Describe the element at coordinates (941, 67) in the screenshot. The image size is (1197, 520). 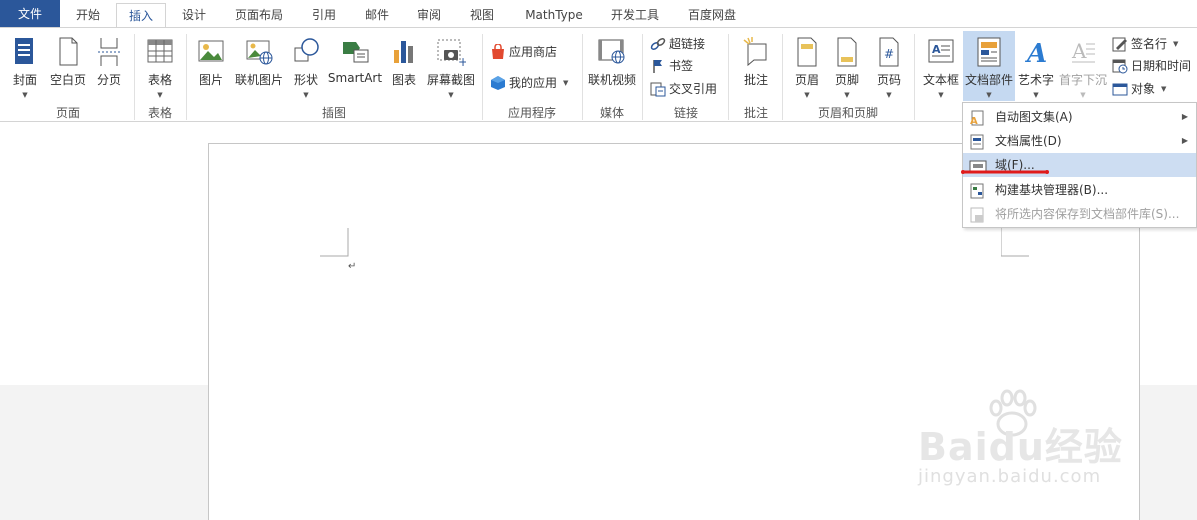
I see `textbox-button: A 文本框 ▼` at that location.